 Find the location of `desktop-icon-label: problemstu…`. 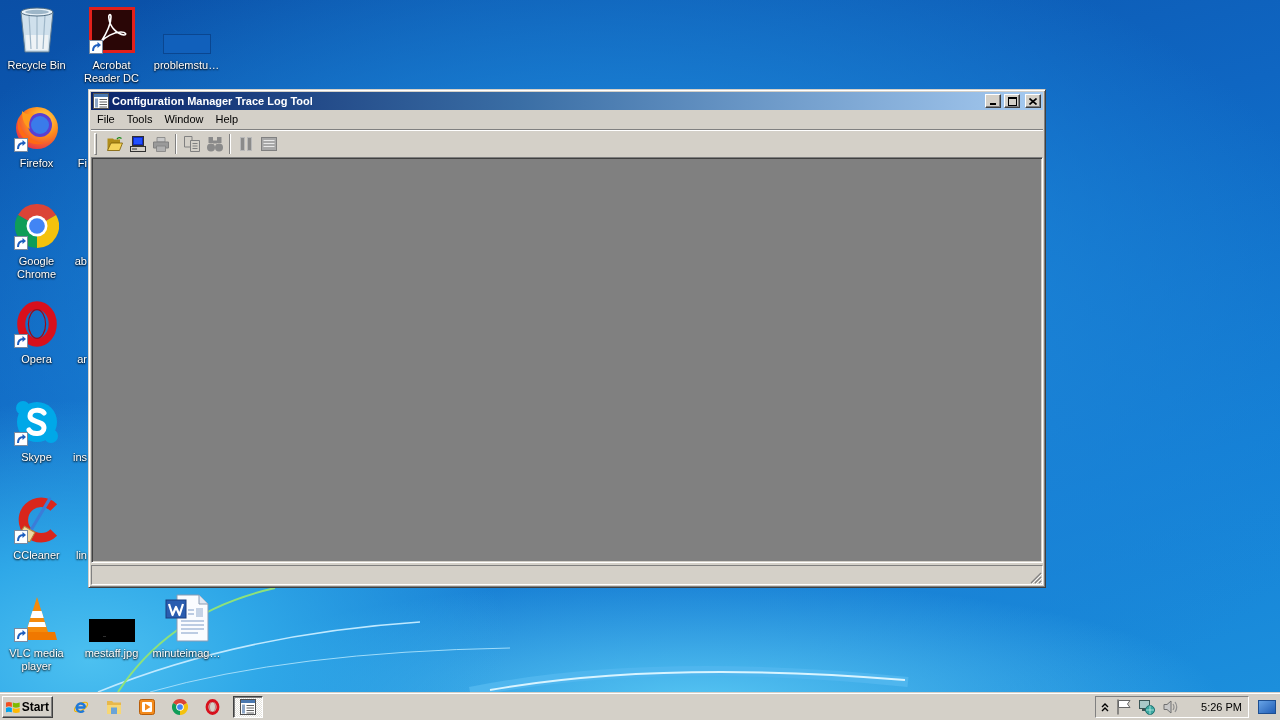

desktop-icon-label: problemstu… is located at coordinates (186, 65).